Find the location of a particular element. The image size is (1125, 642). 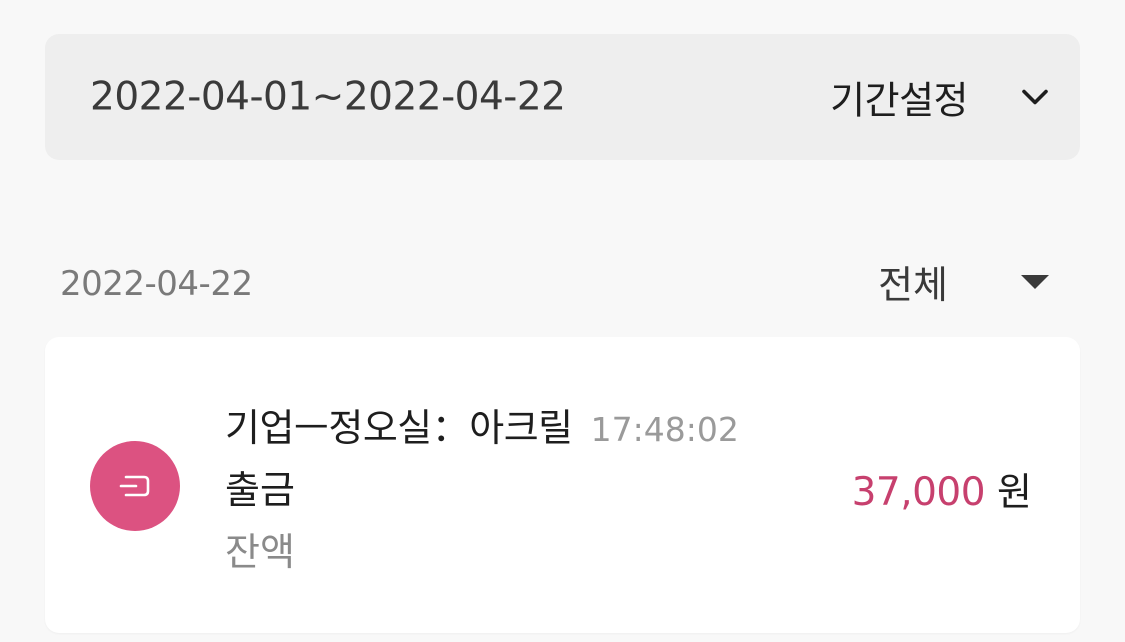

date-heading: 2022-04-22 is located at coordinates (156, 284).